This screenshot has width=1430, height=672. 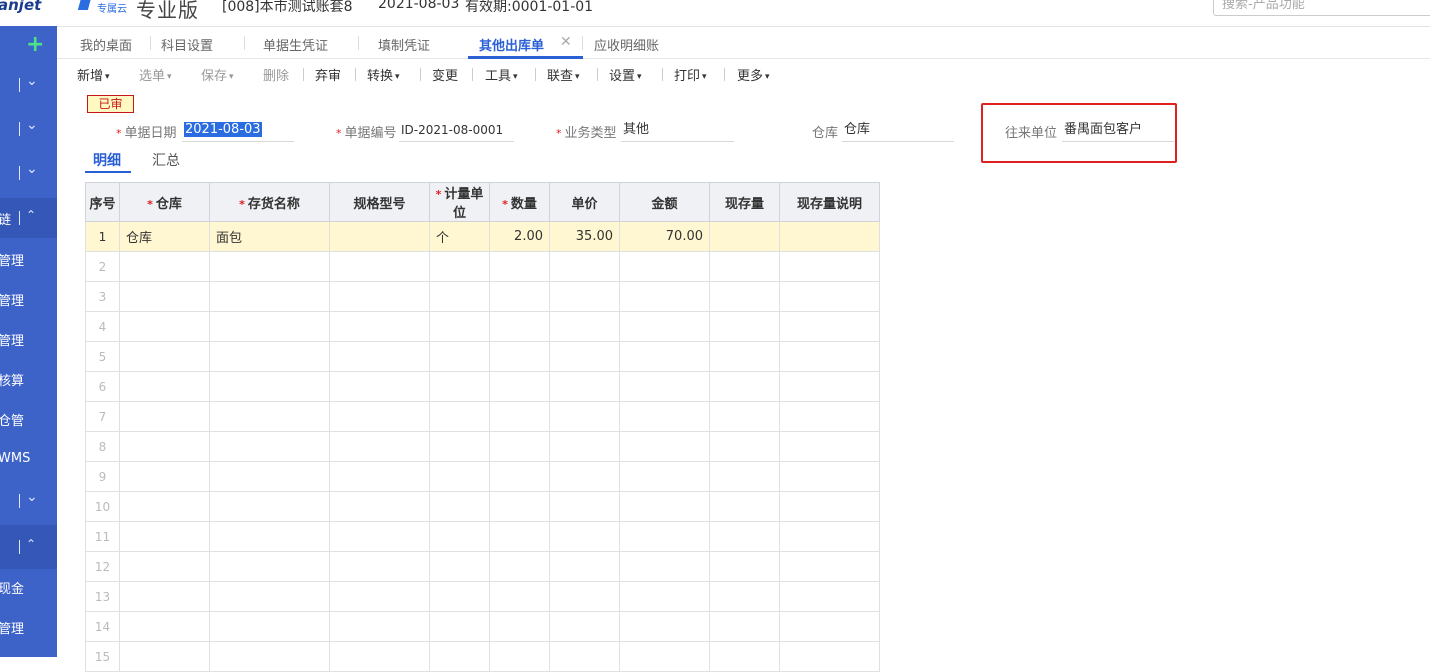 I want to click on settings-button: 设置 ▾, so click(x=625, y=74).